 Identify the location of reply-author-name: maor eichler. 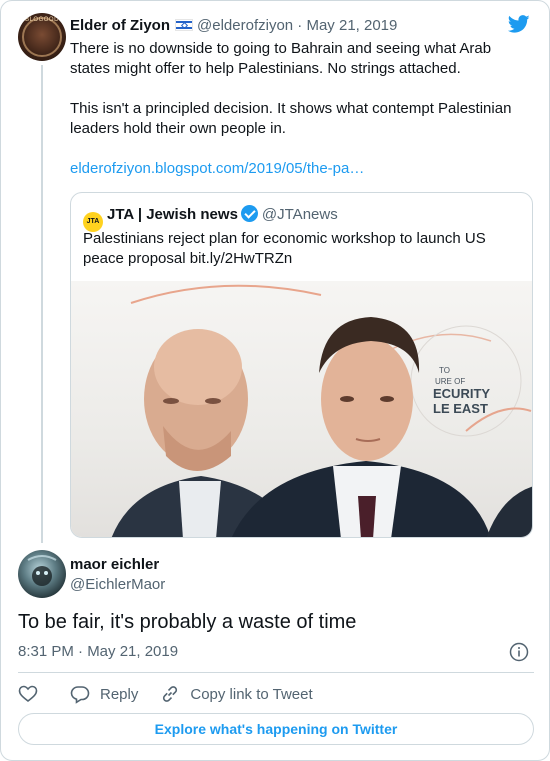
(114, 565).